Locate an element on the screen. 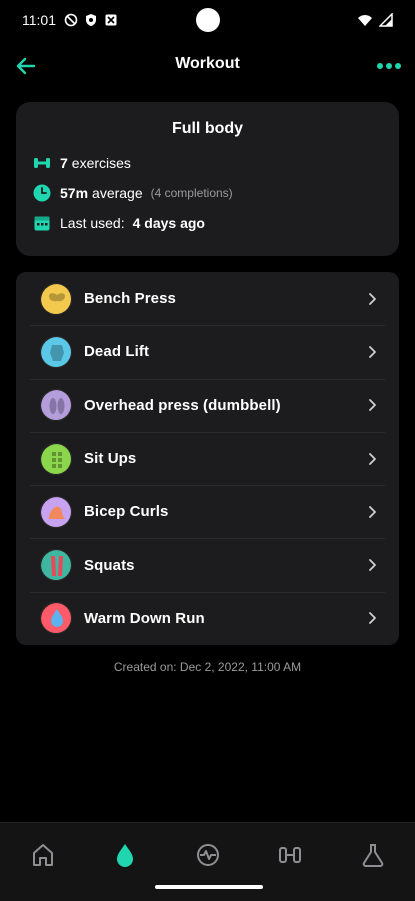 This screenshot has height=901, width=415. status-time: 11:01 is located at coordinates (39, 20).